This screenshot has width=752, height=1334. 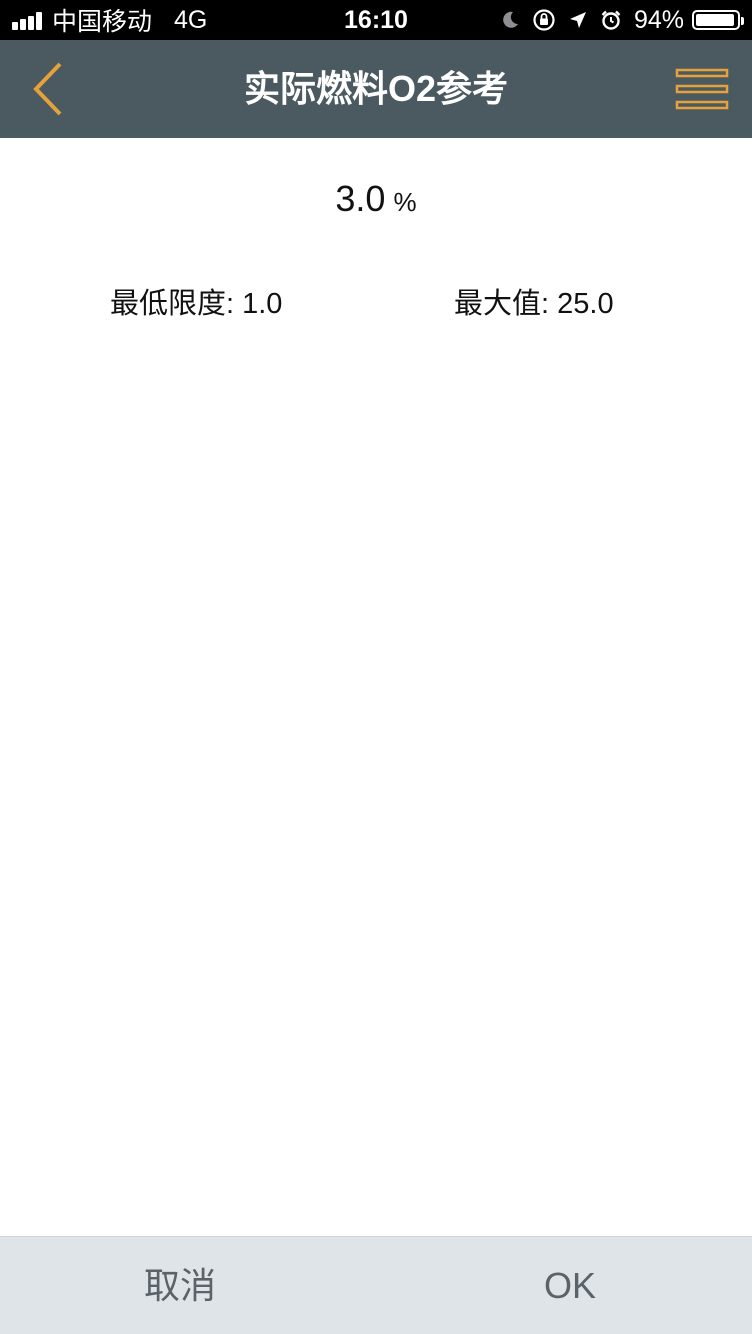 I want to click on battery-icon, so click(x=718, y=20).